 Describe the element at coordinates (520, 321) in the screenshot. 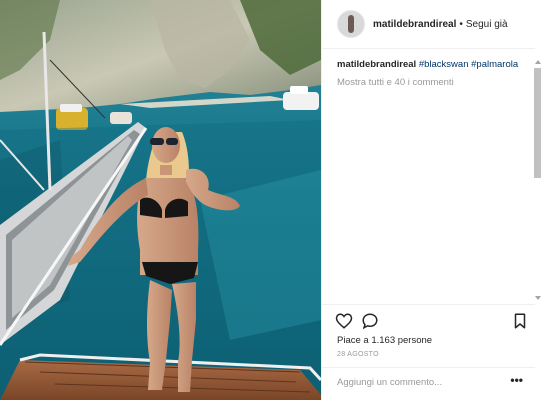

I see `bookmark-icon` at that location.